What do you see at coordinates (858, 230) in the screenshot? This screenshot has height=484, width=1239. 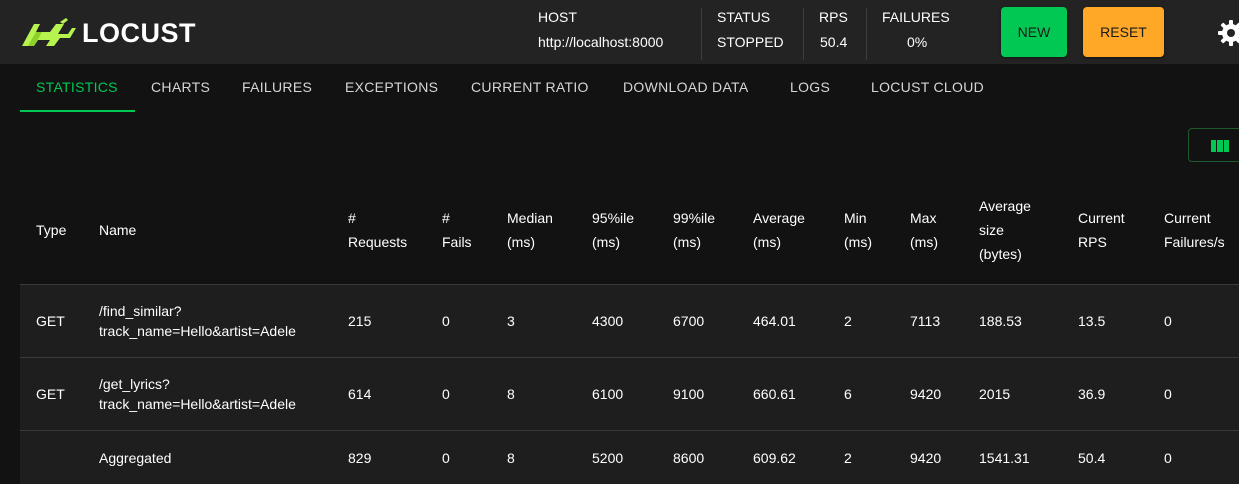 I see `header-min: Min (ms)` at bounding box center [858, 230].